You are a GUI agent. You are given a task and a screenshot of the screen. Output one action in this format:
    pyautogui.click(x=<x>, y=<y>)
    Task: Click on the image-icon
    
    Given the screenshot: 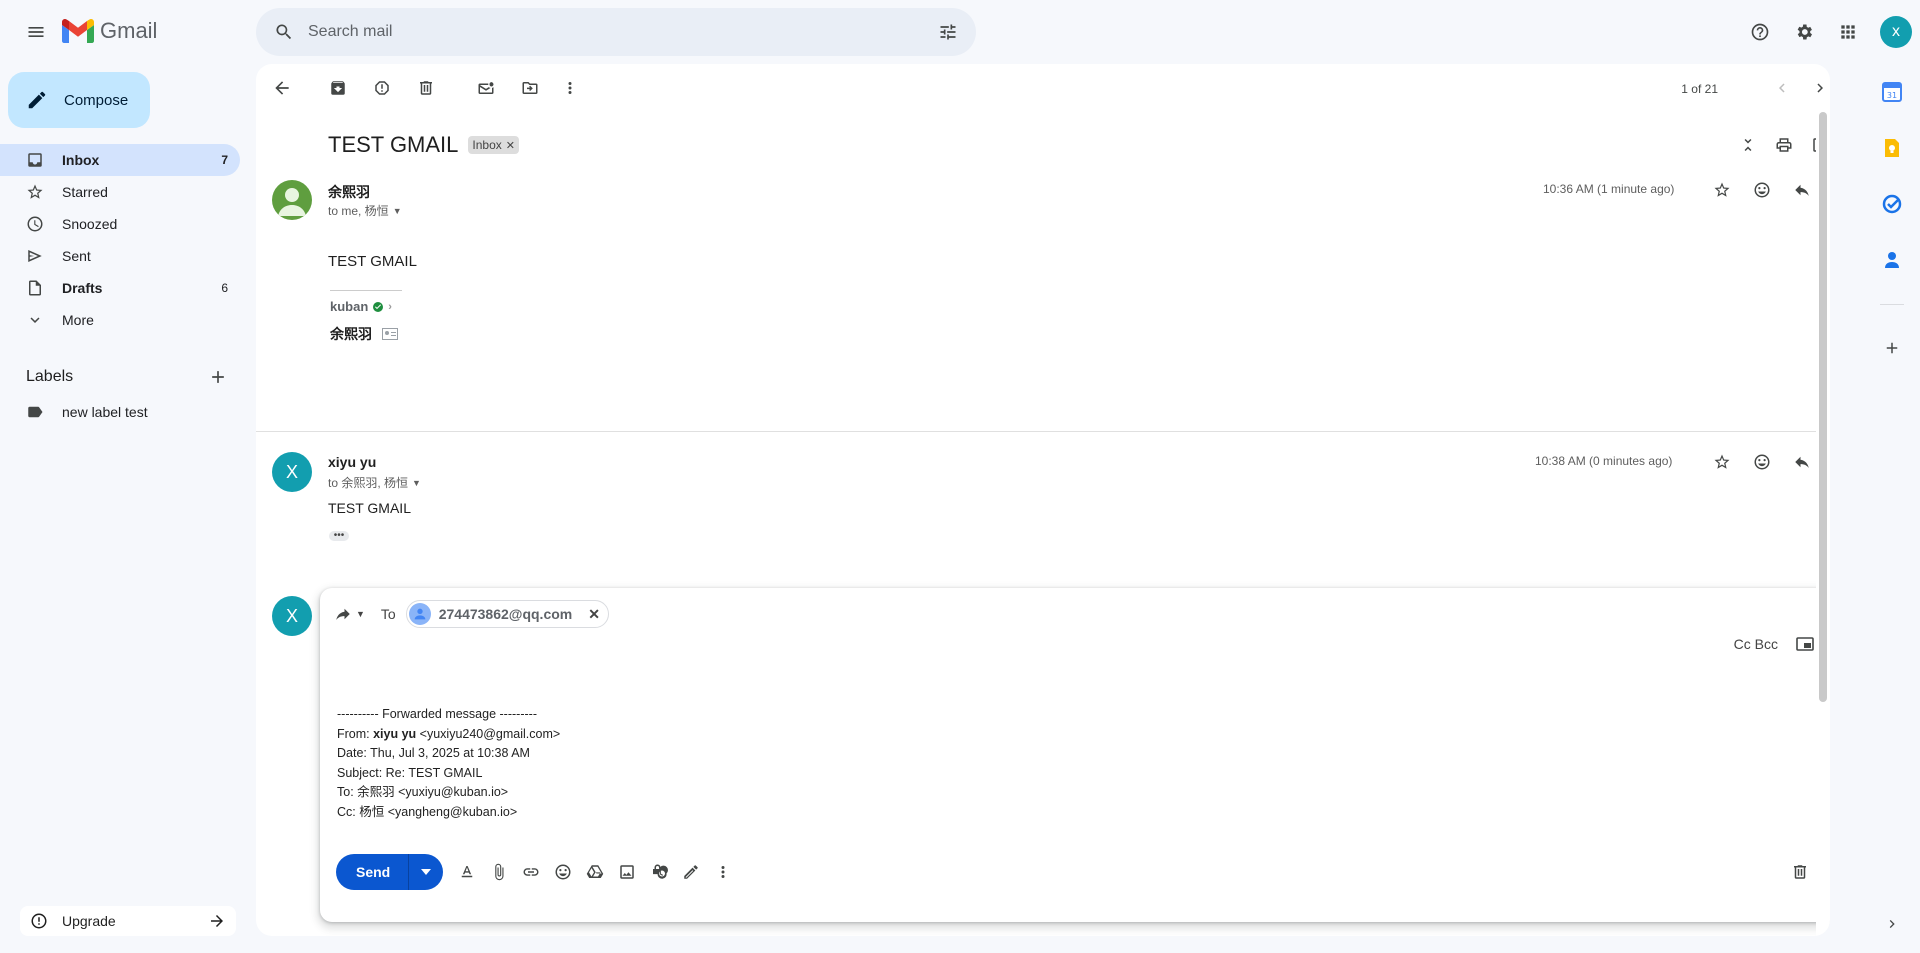 What is the action you would take?
    pyautogui.click(x=627, y=872)
    